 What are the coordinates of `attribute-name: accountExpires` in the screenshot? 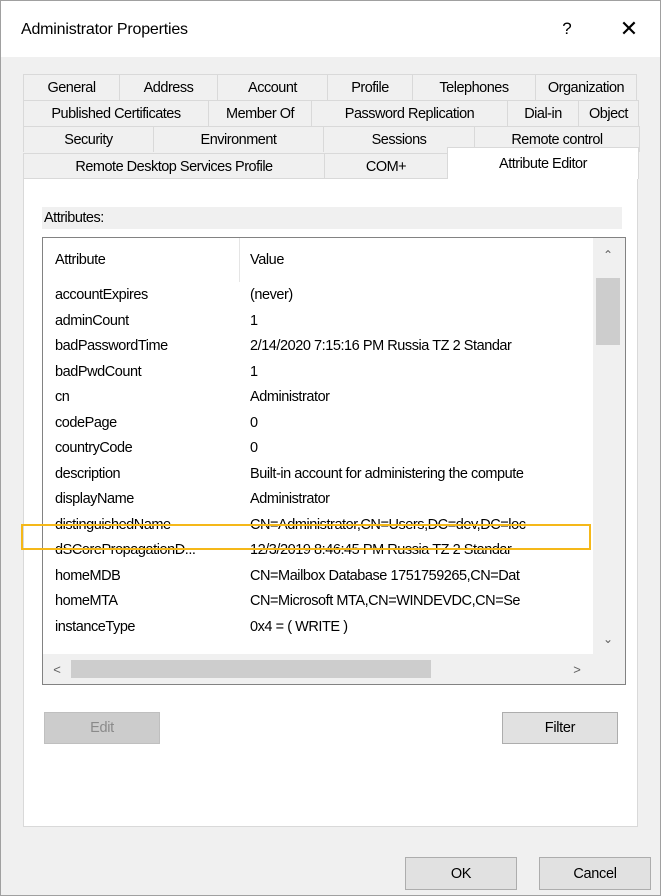 It's located at (101, 295).